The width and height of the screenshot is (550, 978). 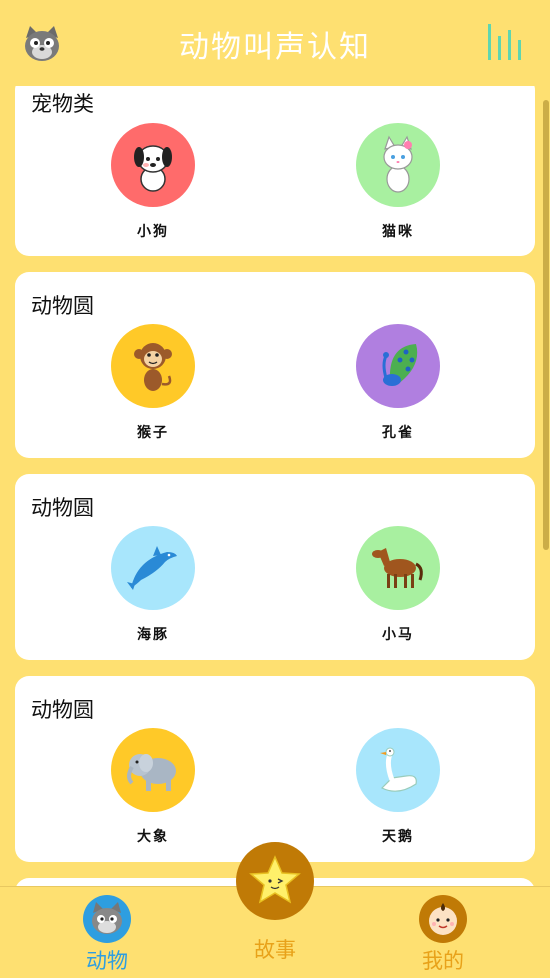 I want to click on animal-name: 海豚, so click(x=153, y=635).